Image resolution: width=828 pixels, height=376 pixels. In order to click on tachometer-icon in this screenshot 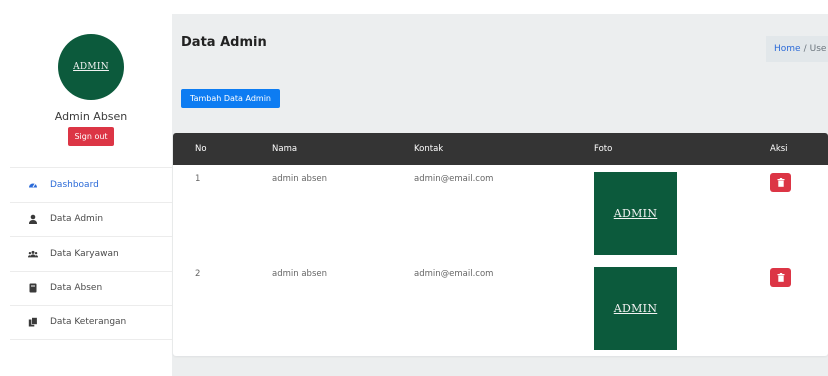, I will do `click(33, 185)`.